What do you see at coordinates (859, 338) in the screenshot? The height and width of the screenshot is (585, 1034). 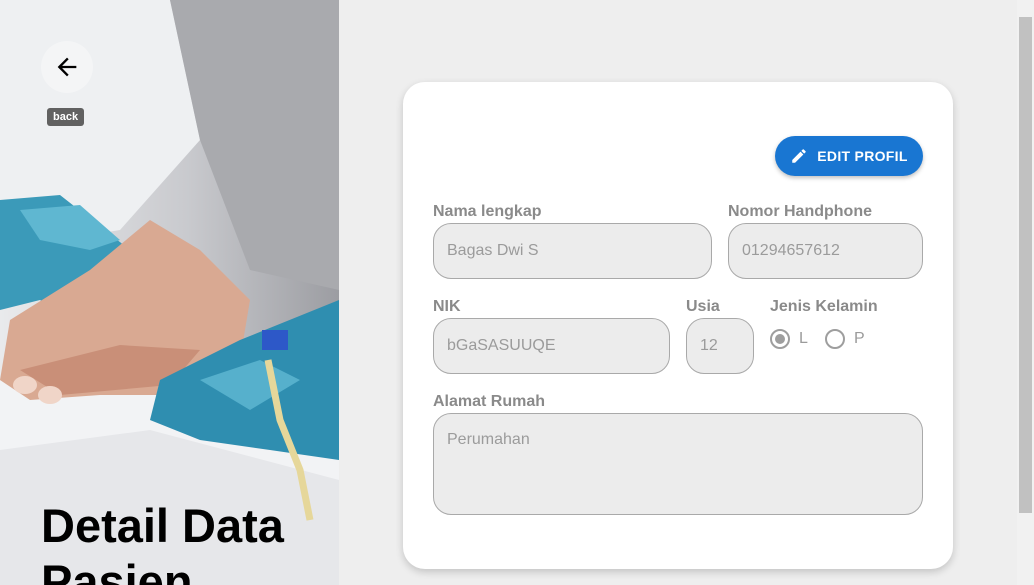 I see `gender-label-p: P` at bounding box center [859, 338].